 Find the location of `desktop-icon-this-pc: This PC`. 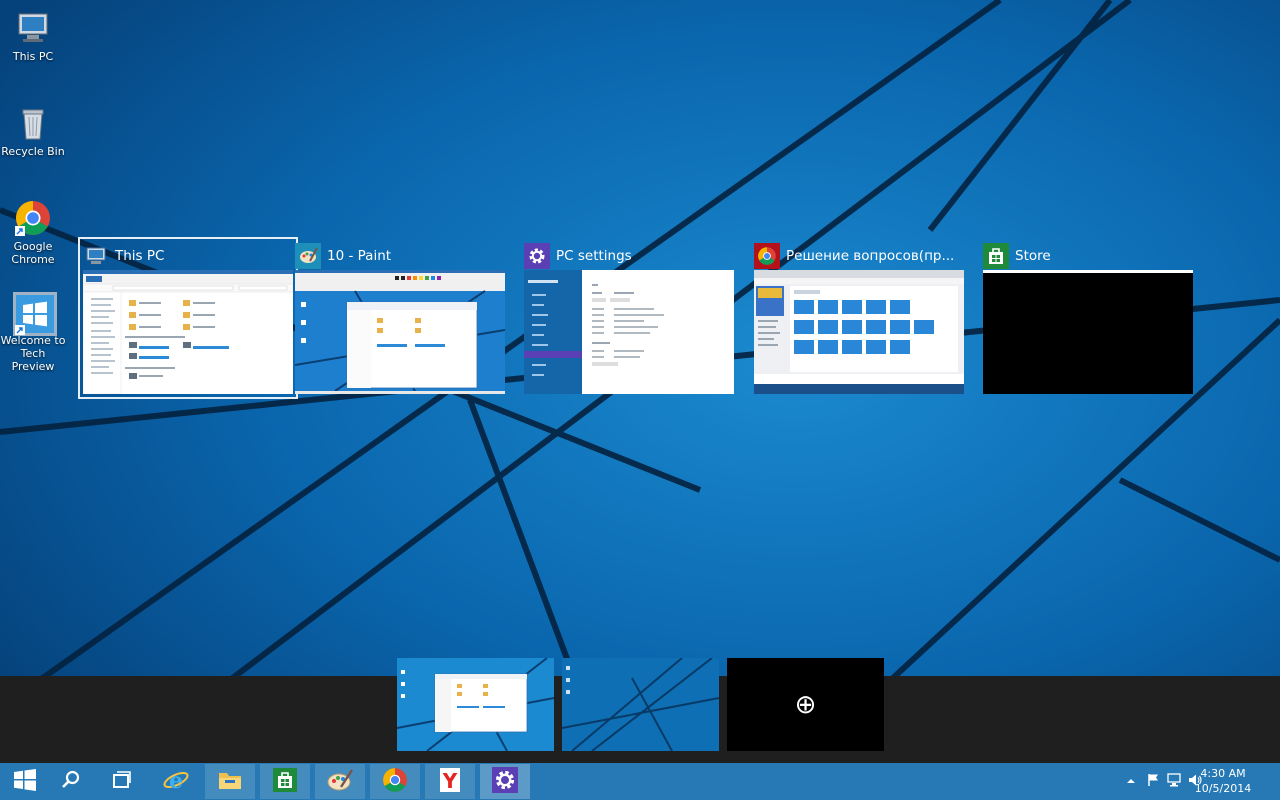

desktop-icon-this-pc: This PC is located at coordinates (33, 35).